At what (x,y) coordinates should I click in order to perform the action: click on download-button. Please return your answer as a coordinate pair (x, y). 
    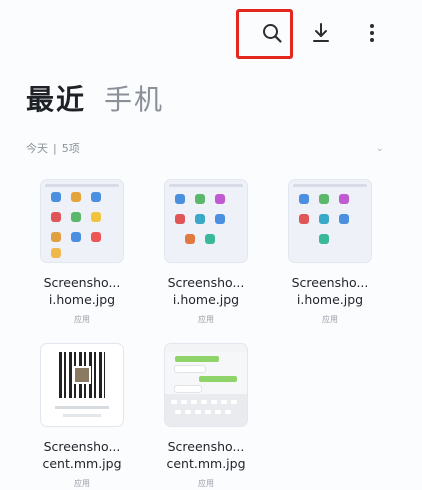
    Looking at the image, I should click on (321, 33).